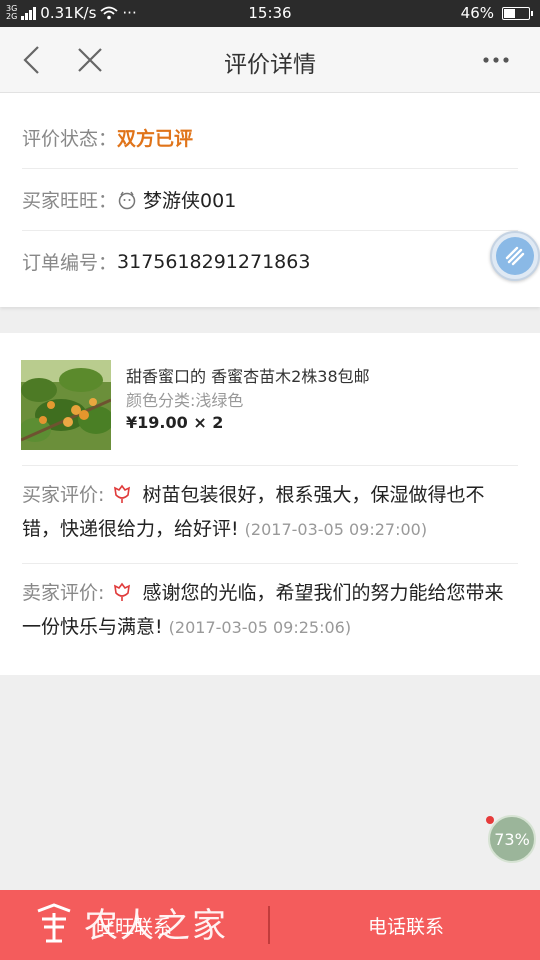 Image resolution: width=540 pixels, height=960 pixels. I want to click on review-status-row: 评价状态： 双方已评, so click(270, 137).